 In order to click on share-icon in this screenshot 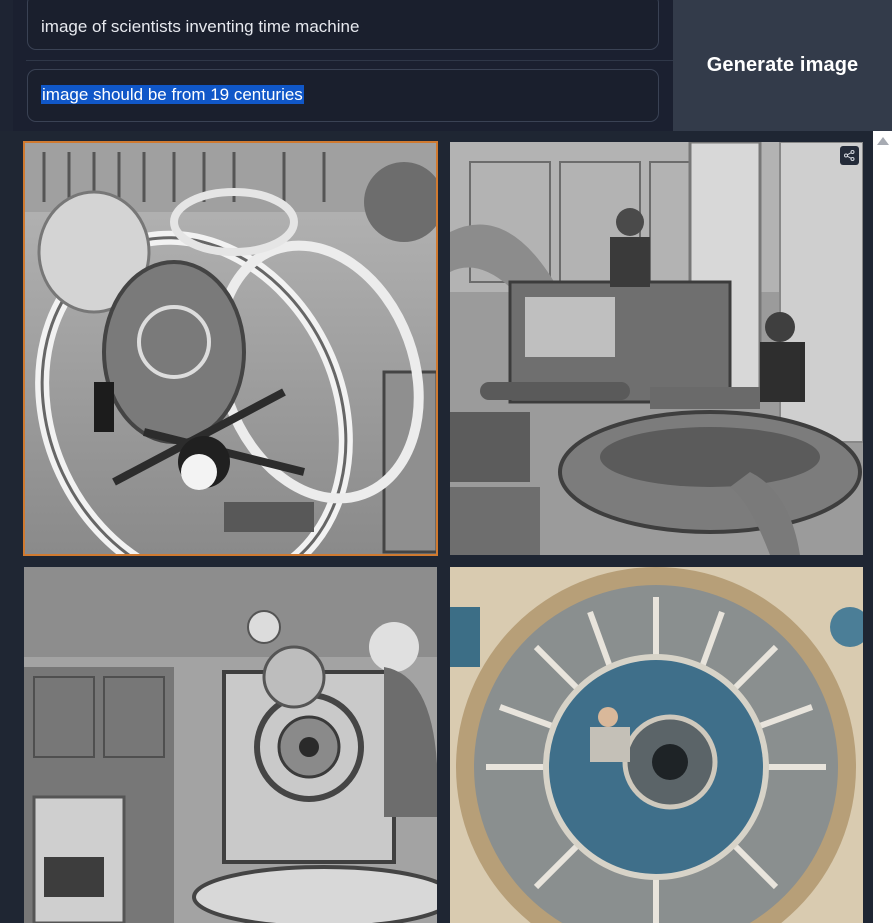, I will do `click(849, 155)`.